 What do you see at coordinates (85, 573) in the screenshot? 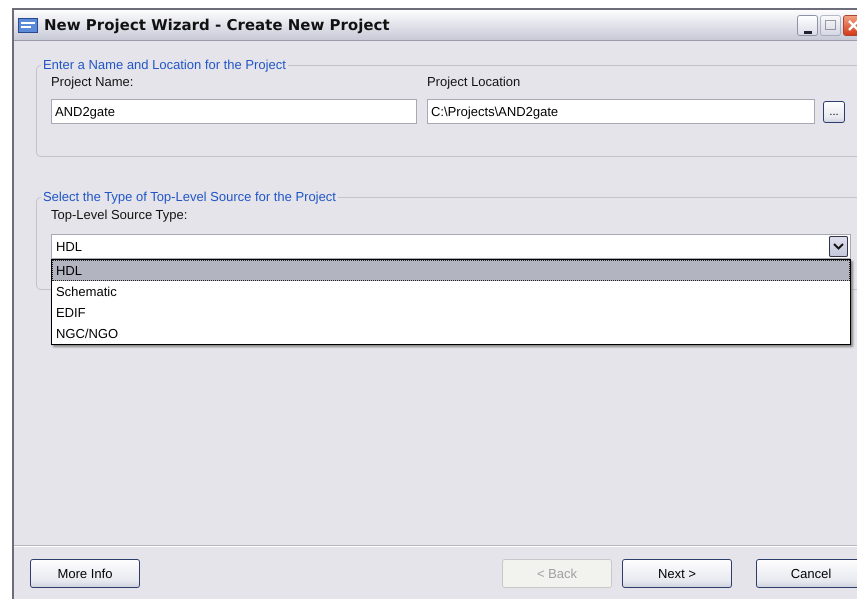
I see `more-info-button: More Info` at bounding box center [85, 573].